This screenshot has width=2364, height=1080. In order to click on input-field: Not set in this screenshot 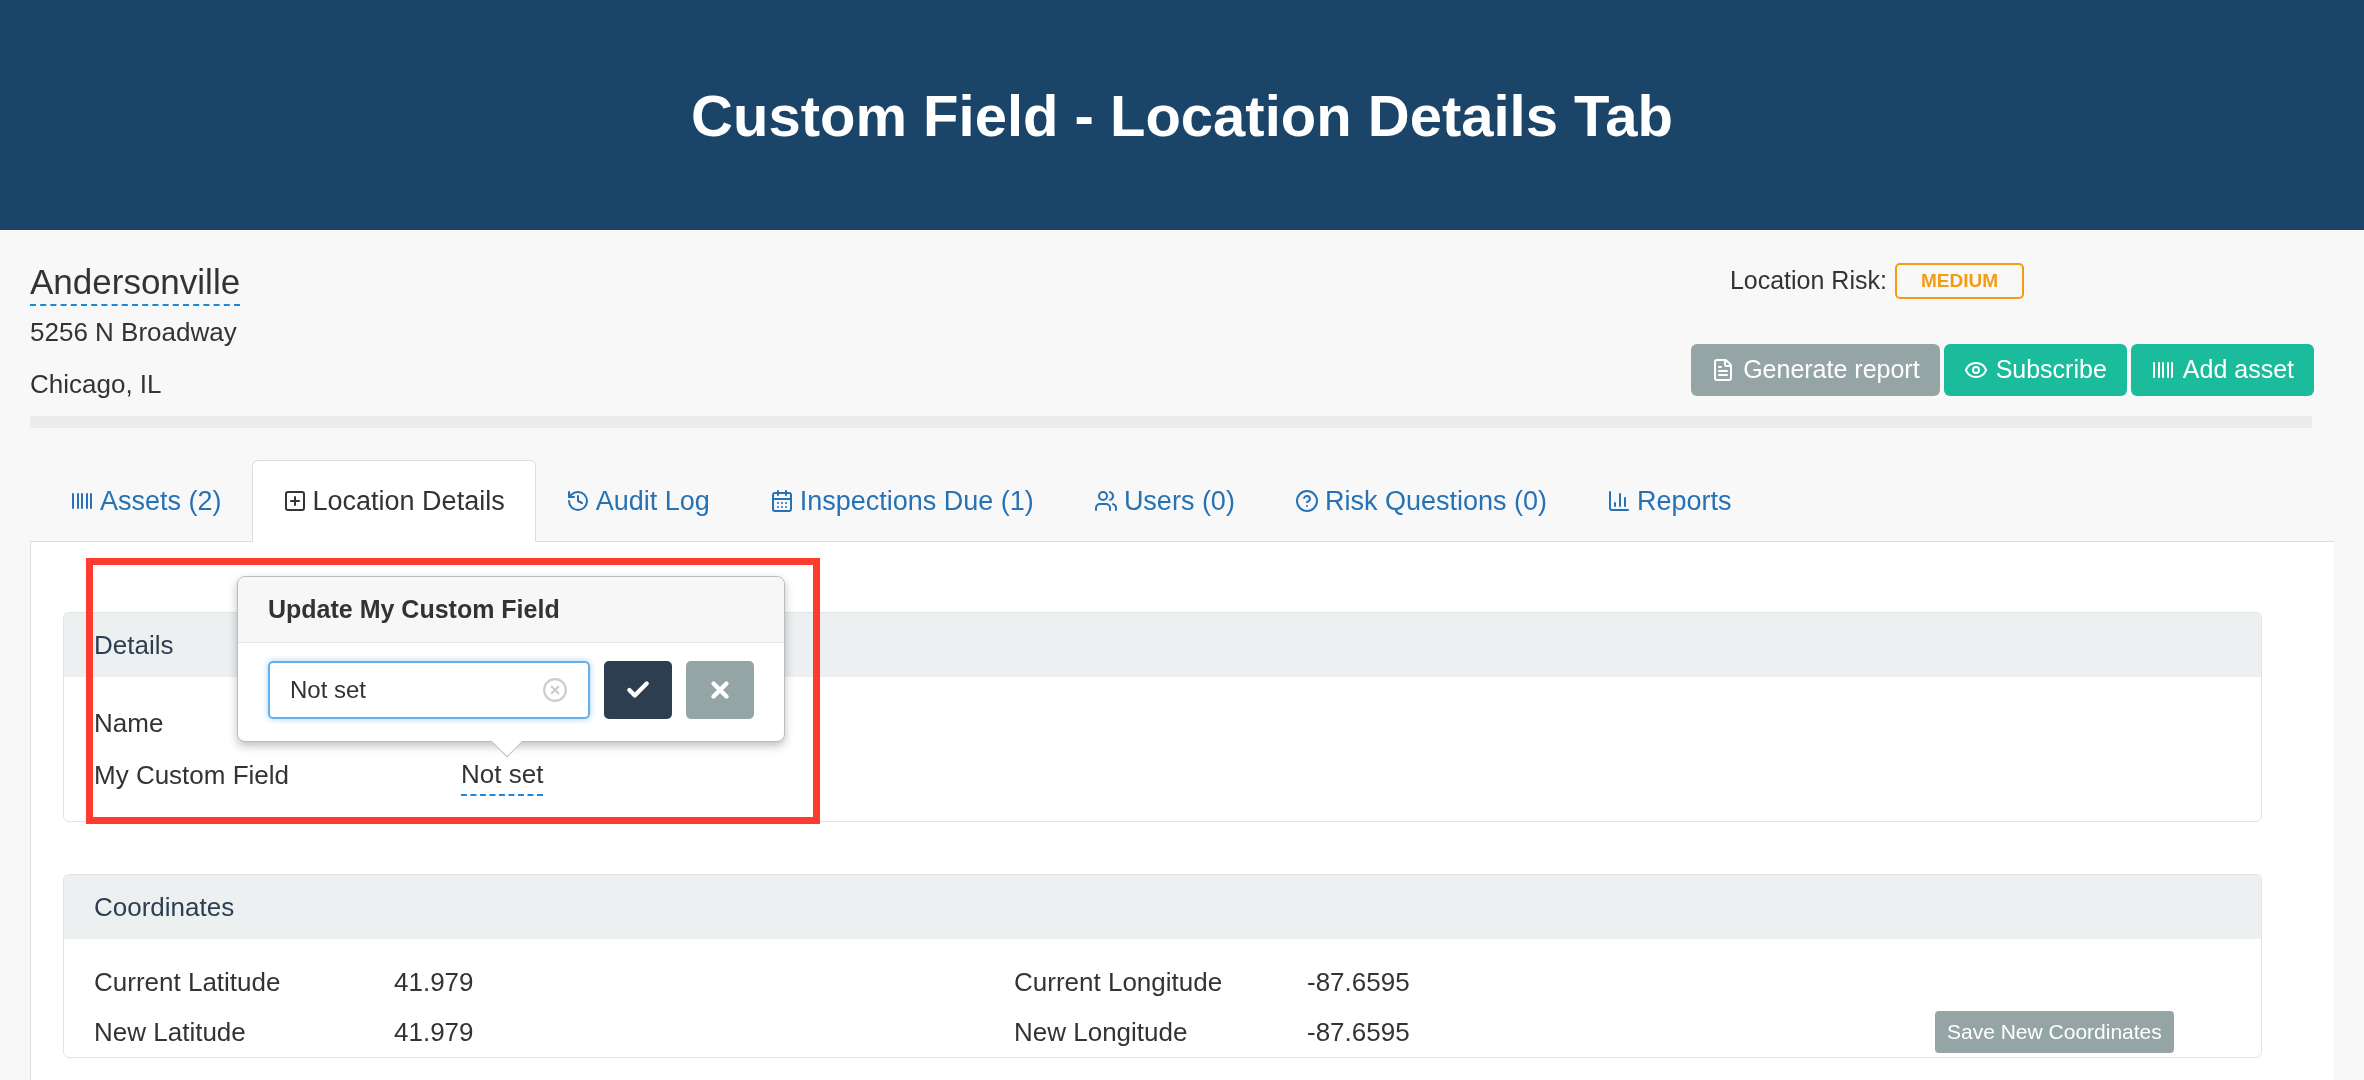, I will do `click(429, 690)`.